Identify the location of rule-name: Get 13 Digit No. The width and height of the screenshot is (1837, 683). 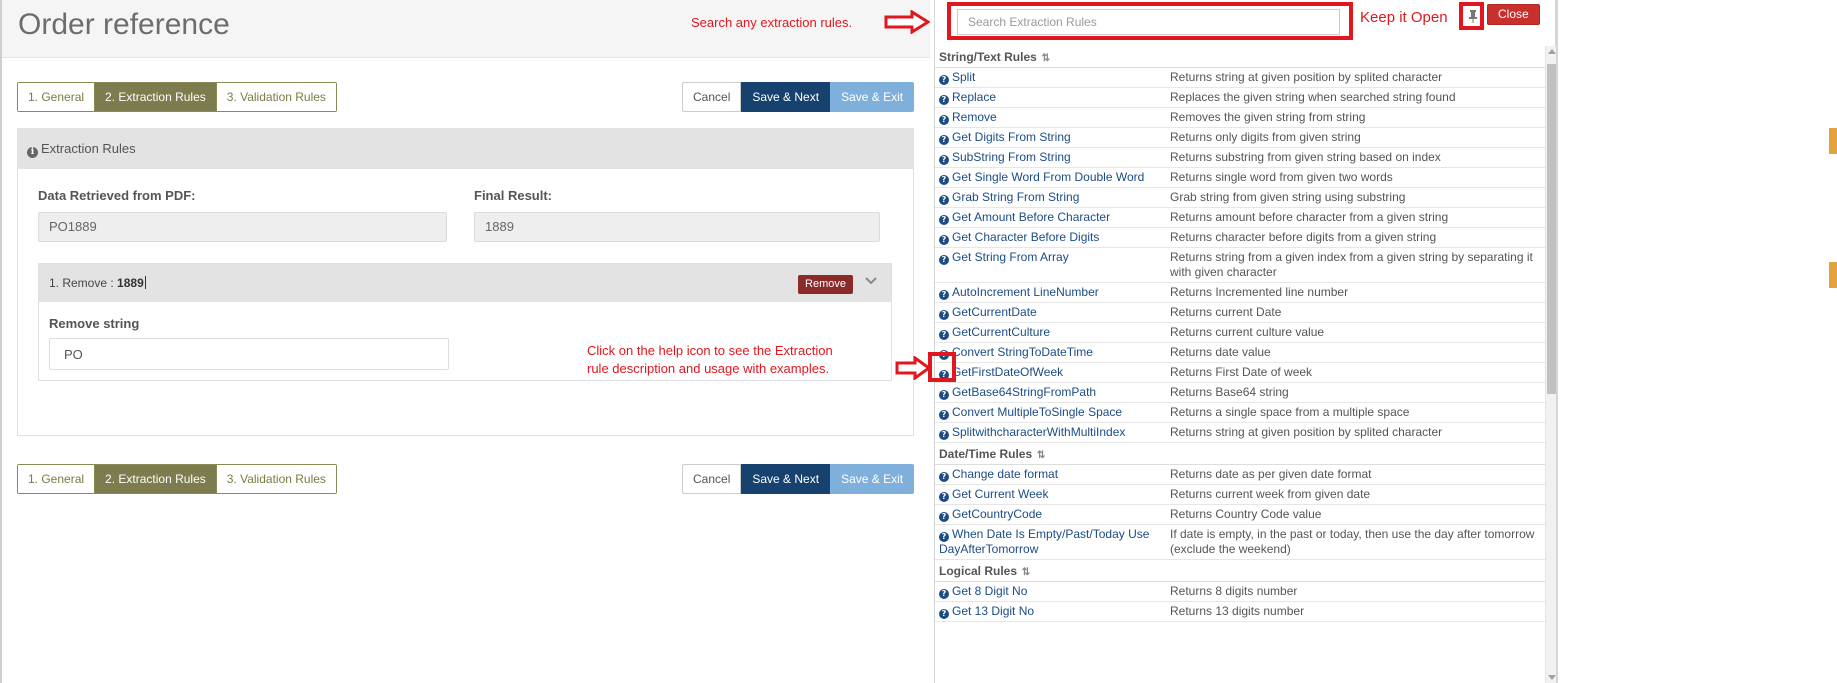
(993, 611).